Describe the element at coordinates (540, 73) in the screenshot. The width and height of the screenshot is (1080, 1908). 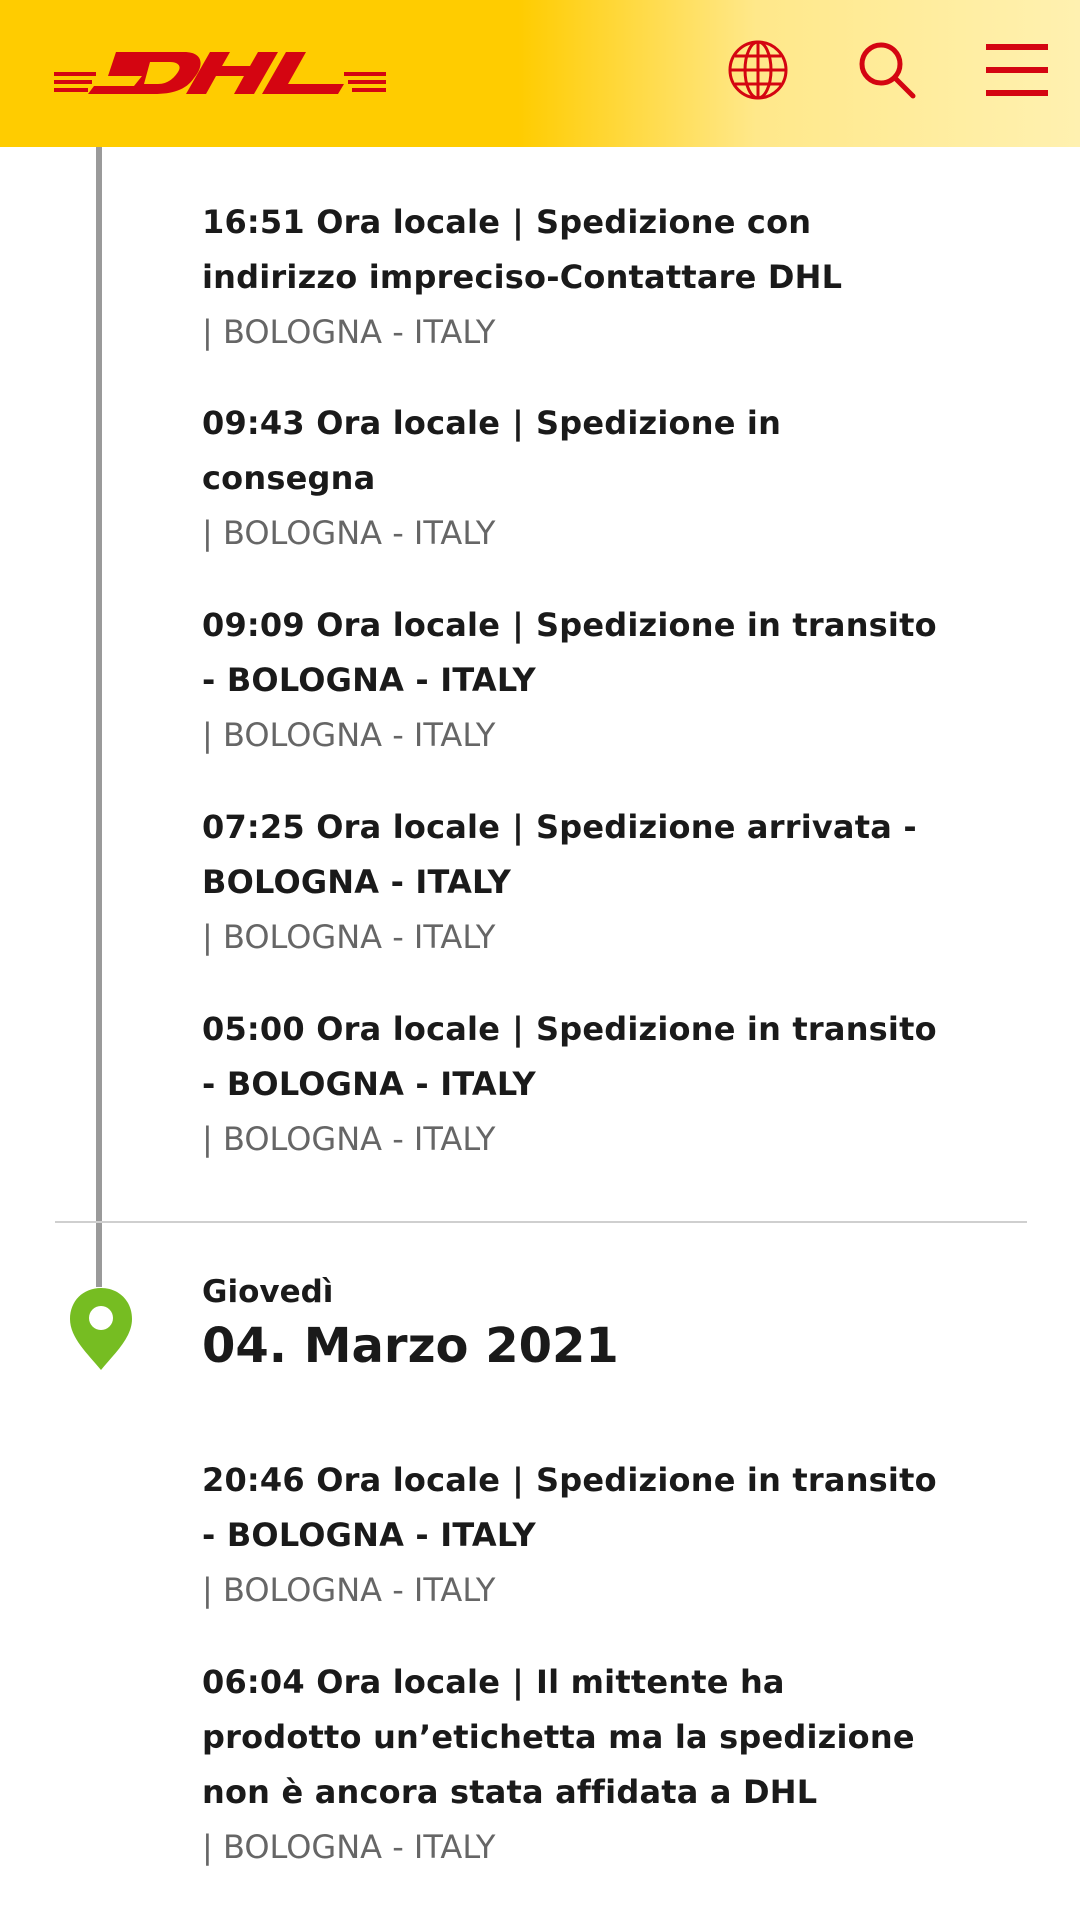
I see `top-header` at that location.